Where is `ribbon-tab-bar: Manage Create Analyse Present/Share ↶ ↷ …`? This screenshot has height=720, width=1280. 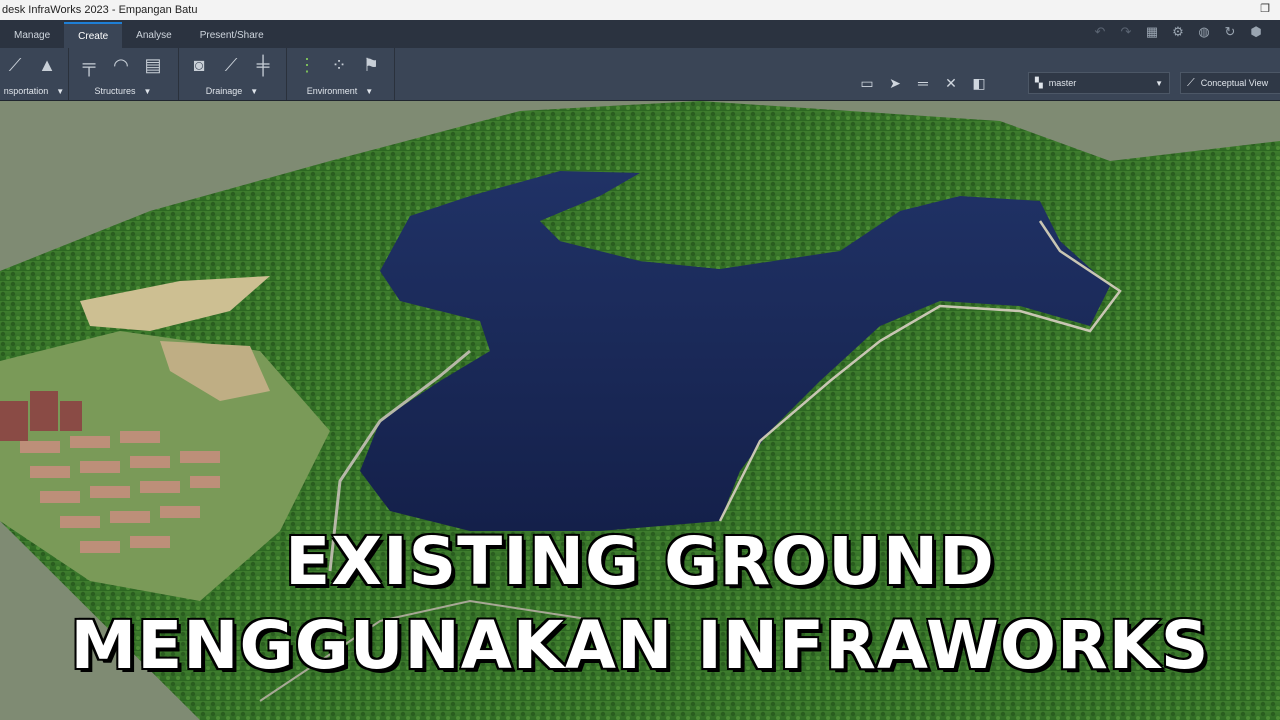
ribbon-tab-bar: Manage Create Analyse Present/Share ↶ ↷ … is located at coordinates (640, 34).